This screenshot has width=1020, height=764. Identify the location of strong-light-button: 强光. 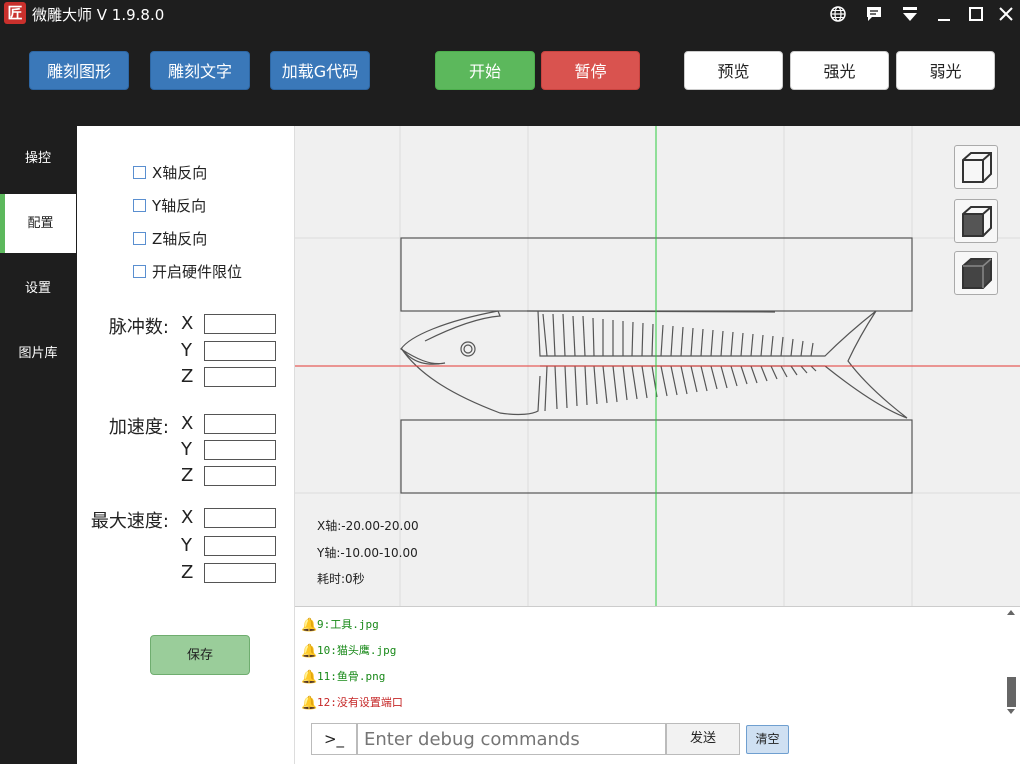
(839, 70).